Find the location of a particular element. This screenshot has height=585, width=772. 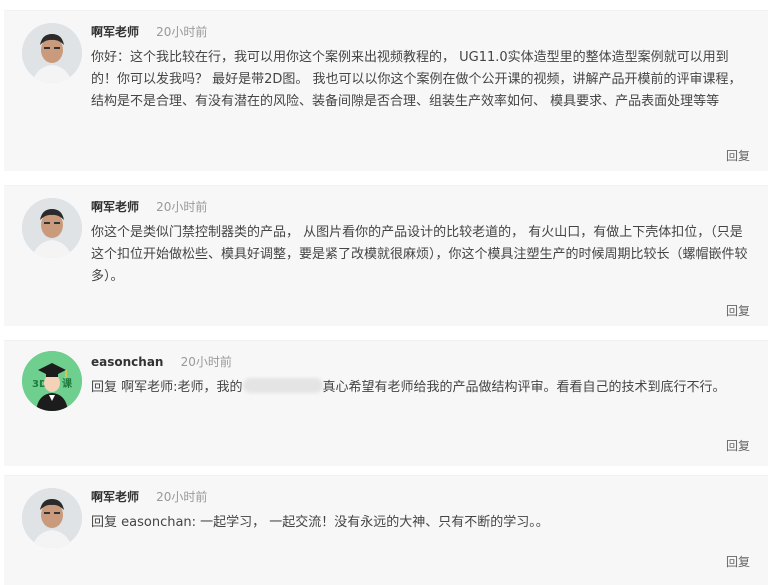

graduate-cap-icon: 3D 课 is located at coordinates (52, 381).